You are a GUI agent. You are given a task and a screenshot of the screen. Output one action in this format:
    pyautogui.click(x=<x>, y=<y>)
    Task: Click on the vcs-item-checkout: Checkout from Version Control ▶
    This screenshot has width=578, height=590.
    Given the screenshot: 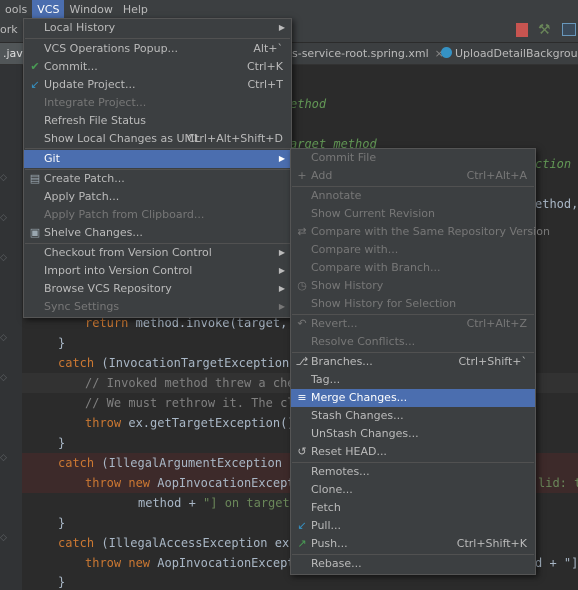 What is the action you would take?
    pyautogui.click(x=157, y=253)
    